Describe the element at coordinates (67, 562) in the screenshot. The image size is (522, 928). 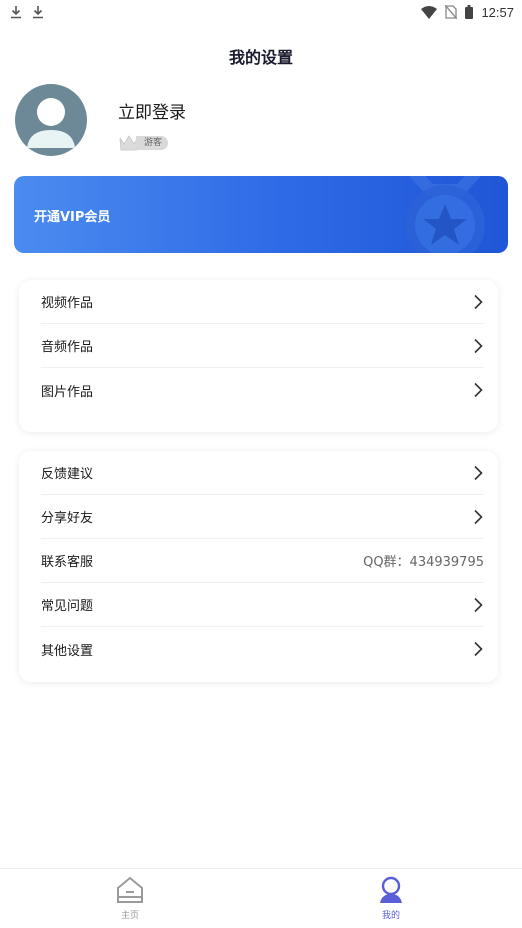
I see `menu-item-label: 联系客服` at that location.